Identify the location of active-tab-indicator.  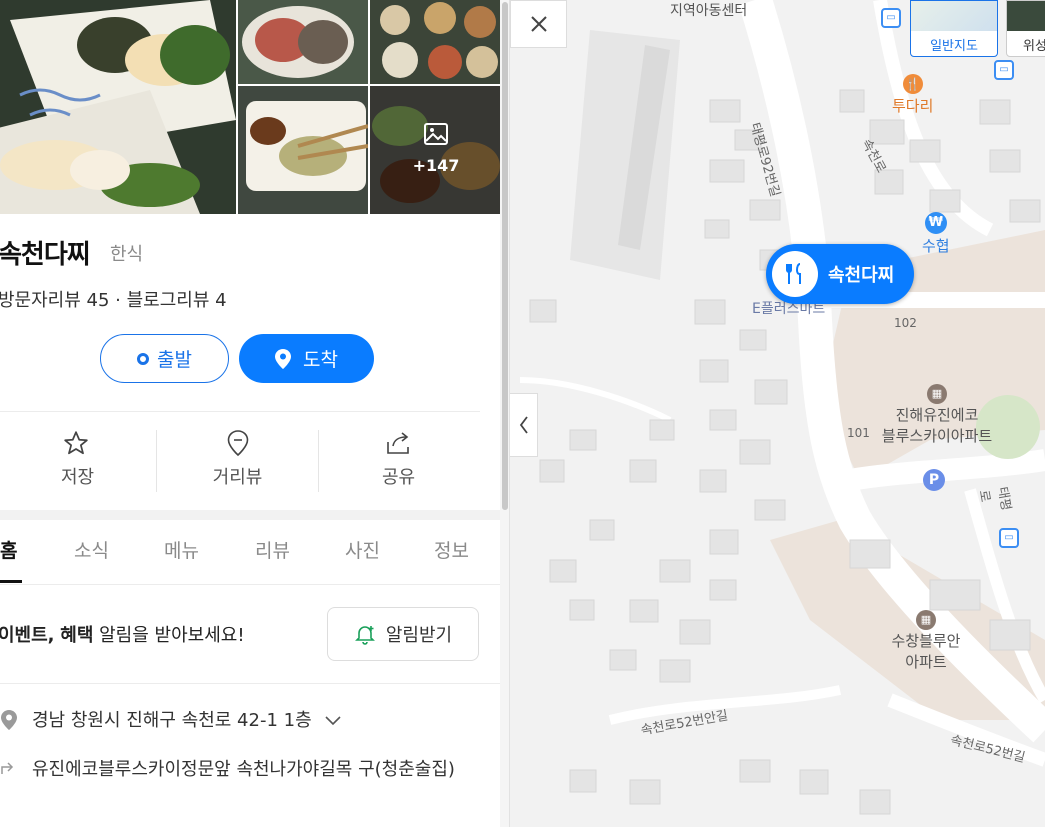
(11, 581).